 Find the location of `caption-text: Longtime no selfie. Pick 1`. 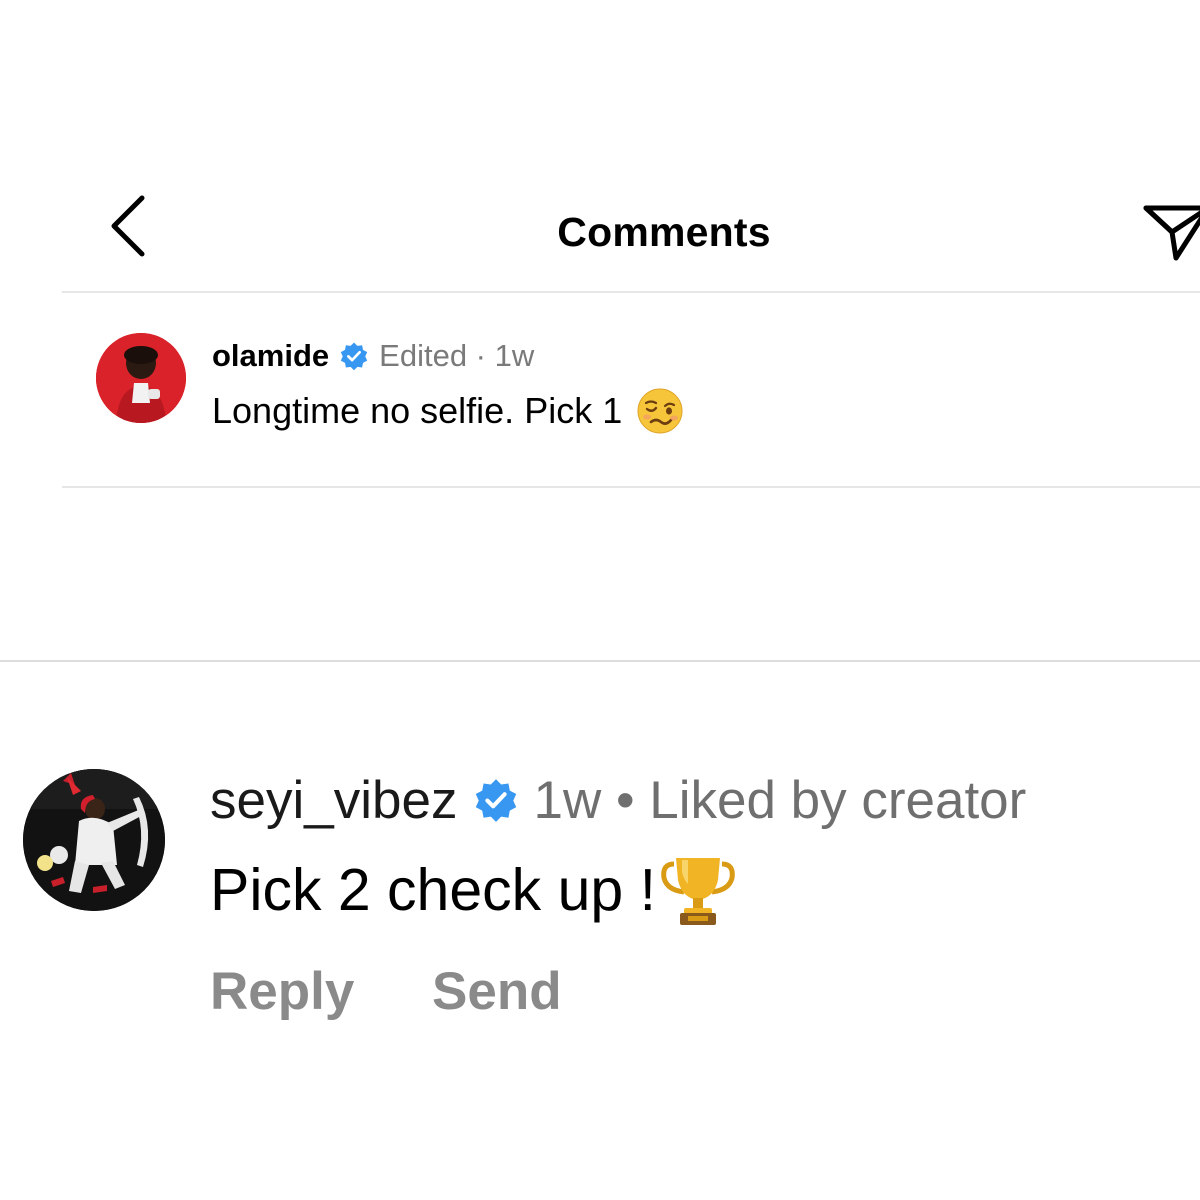

caption-text: Longtime no selfie. Pick 1 is located at coordinates (448, 411).